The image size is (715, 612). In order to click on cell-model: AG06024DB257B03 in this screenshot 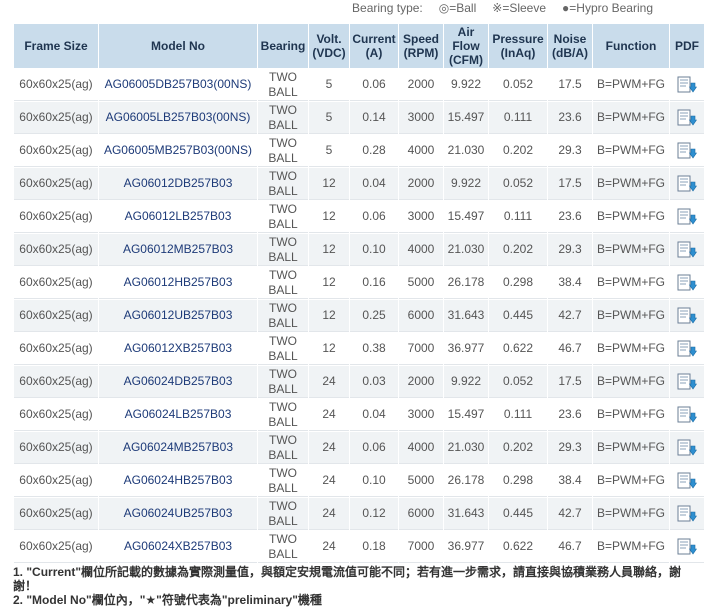, I will do `click(178, 382)`.